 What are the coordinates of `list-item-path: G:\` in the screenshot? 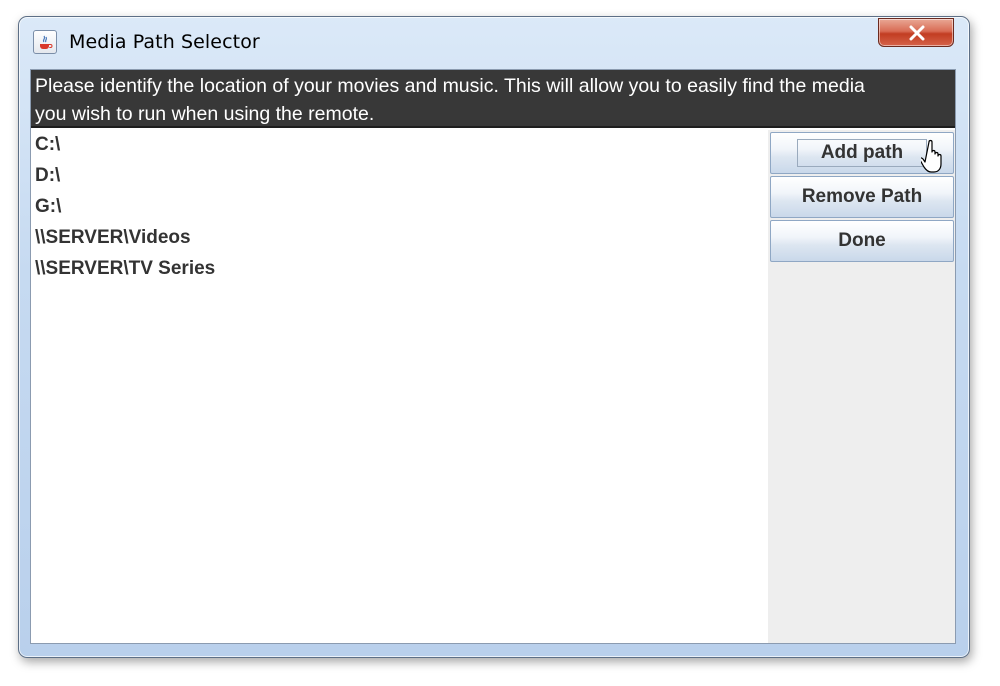 It's located at (48, 207).